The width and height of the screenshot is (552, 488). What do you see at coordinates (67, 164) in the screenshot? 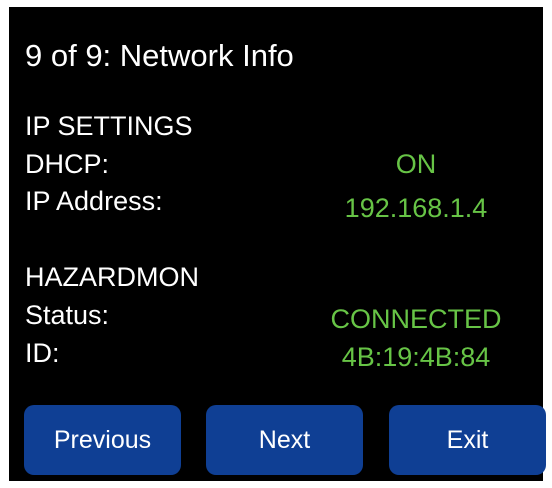
I see `dhcp-label: DHCP:` at bounding box center [67, 164].